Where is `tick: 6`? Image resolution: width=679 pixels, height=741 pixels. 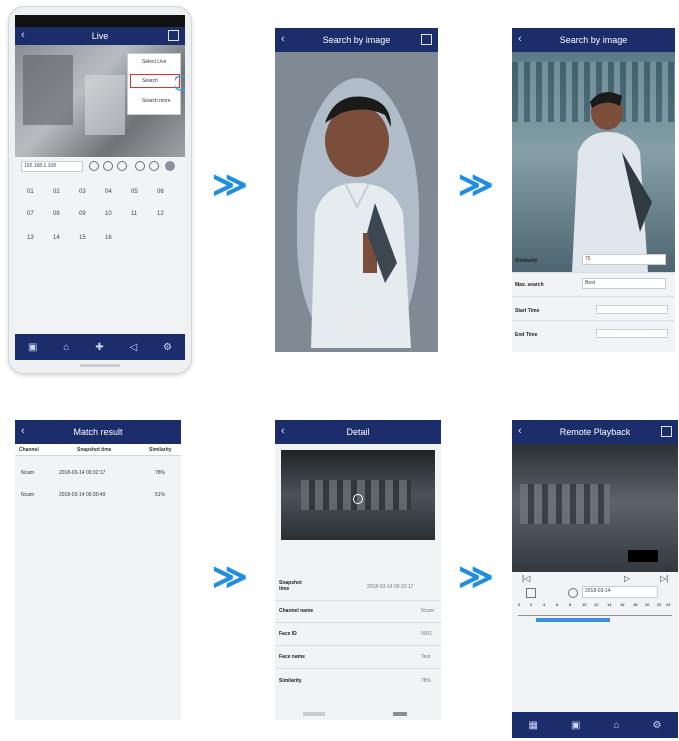
tick: 6 is located at coordinates (557, 604).